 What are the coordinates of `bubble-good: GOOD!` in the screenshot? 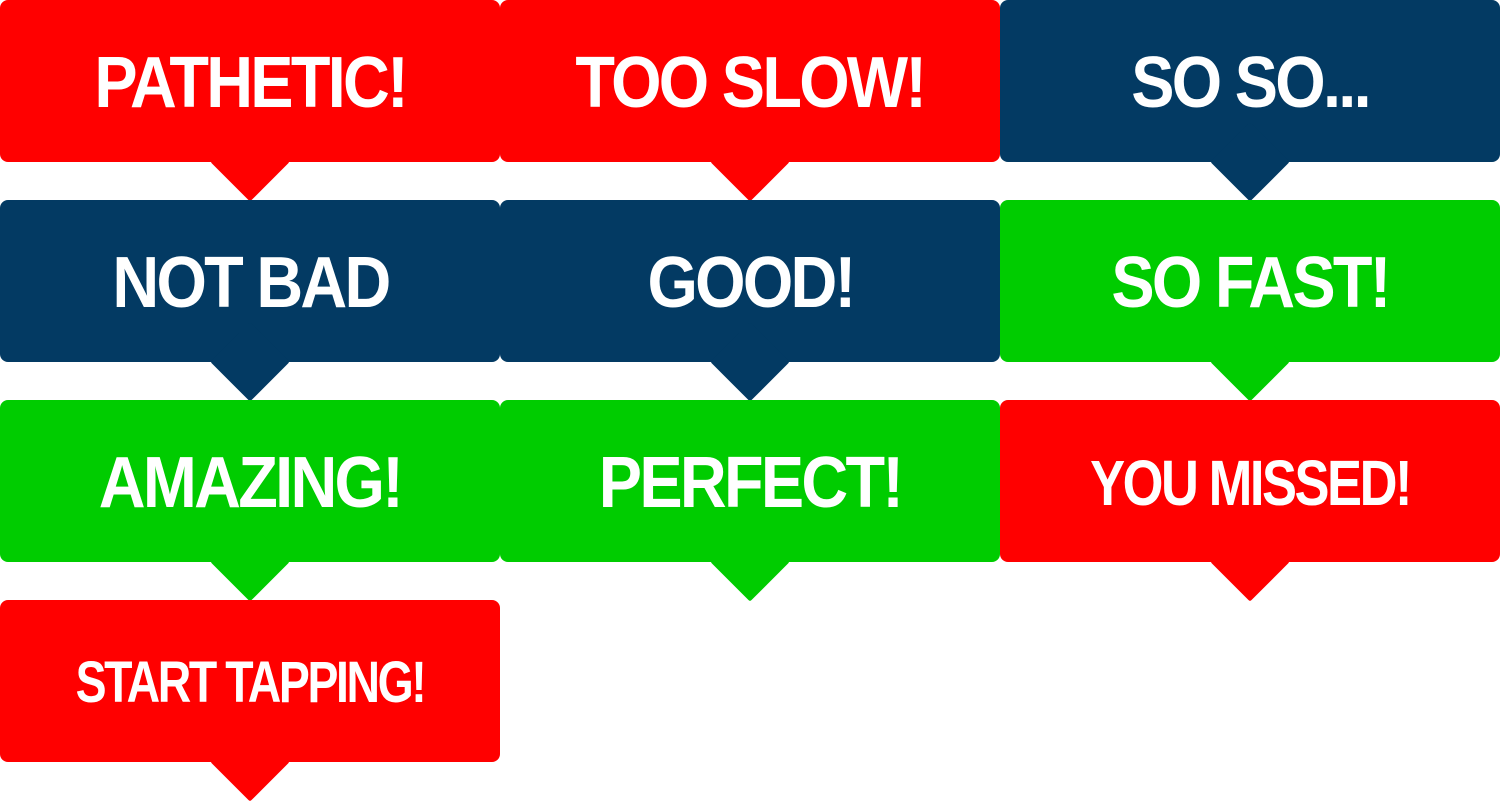 It's located at (750, 300).